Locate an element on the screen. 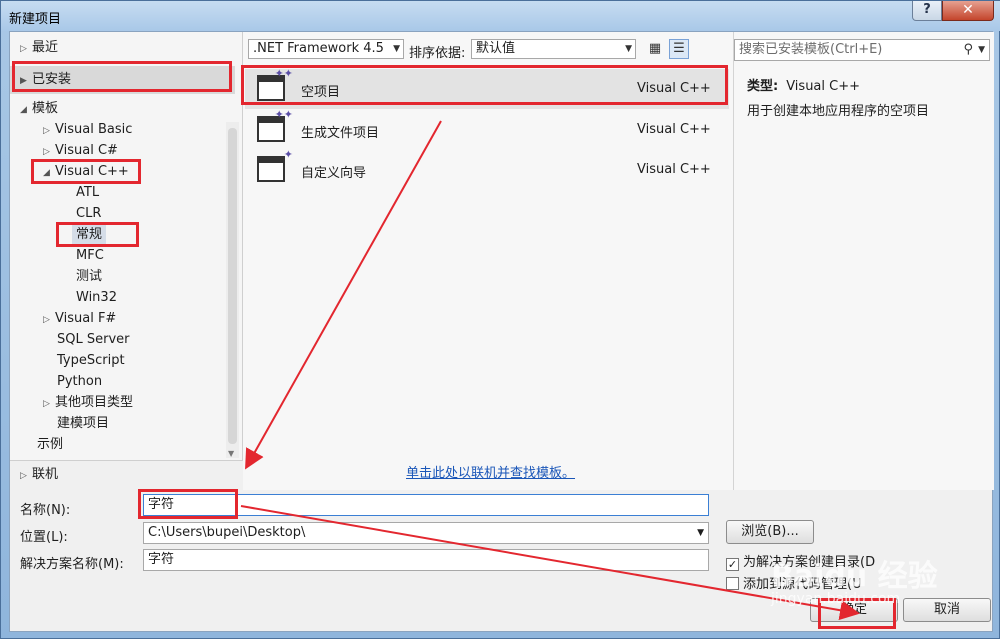 Image resolution: width=1000 pixels, height=639 pixels. arrow-to-ok is located at coordinates (550, 563).